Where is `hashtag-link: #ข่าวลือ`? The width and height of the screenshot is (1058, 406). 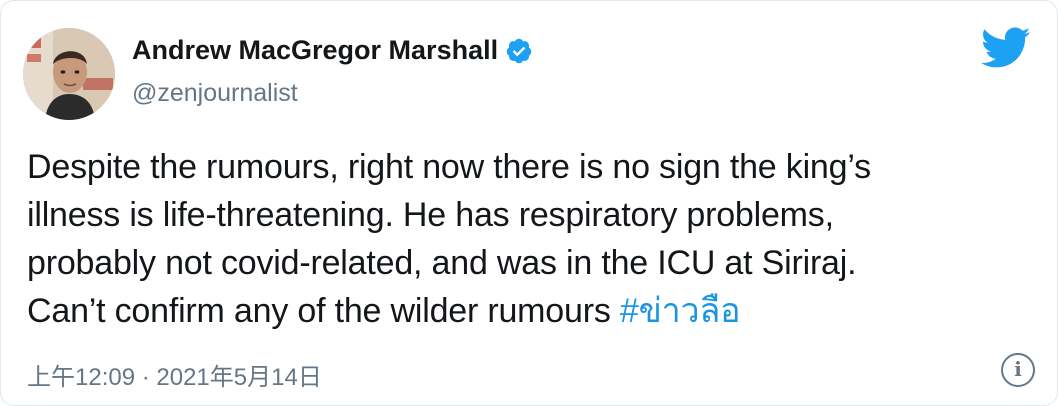 hashtag-link: #ข่าวลือ is located at coordinates (680, 311).